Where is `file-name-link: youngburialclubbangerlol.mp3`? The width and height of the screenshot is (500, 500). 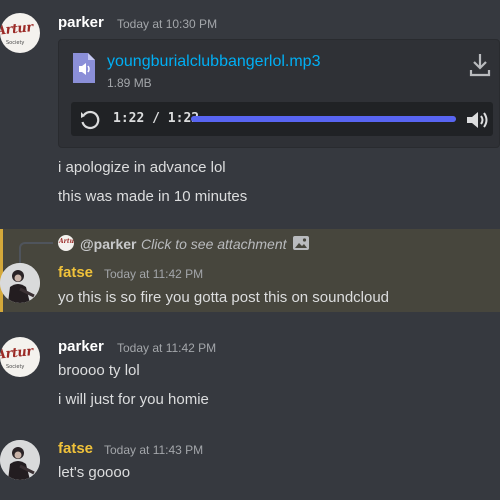
file-name-link: youngburialclubbangerlol.mp3 is located at coordinates (213, 62).